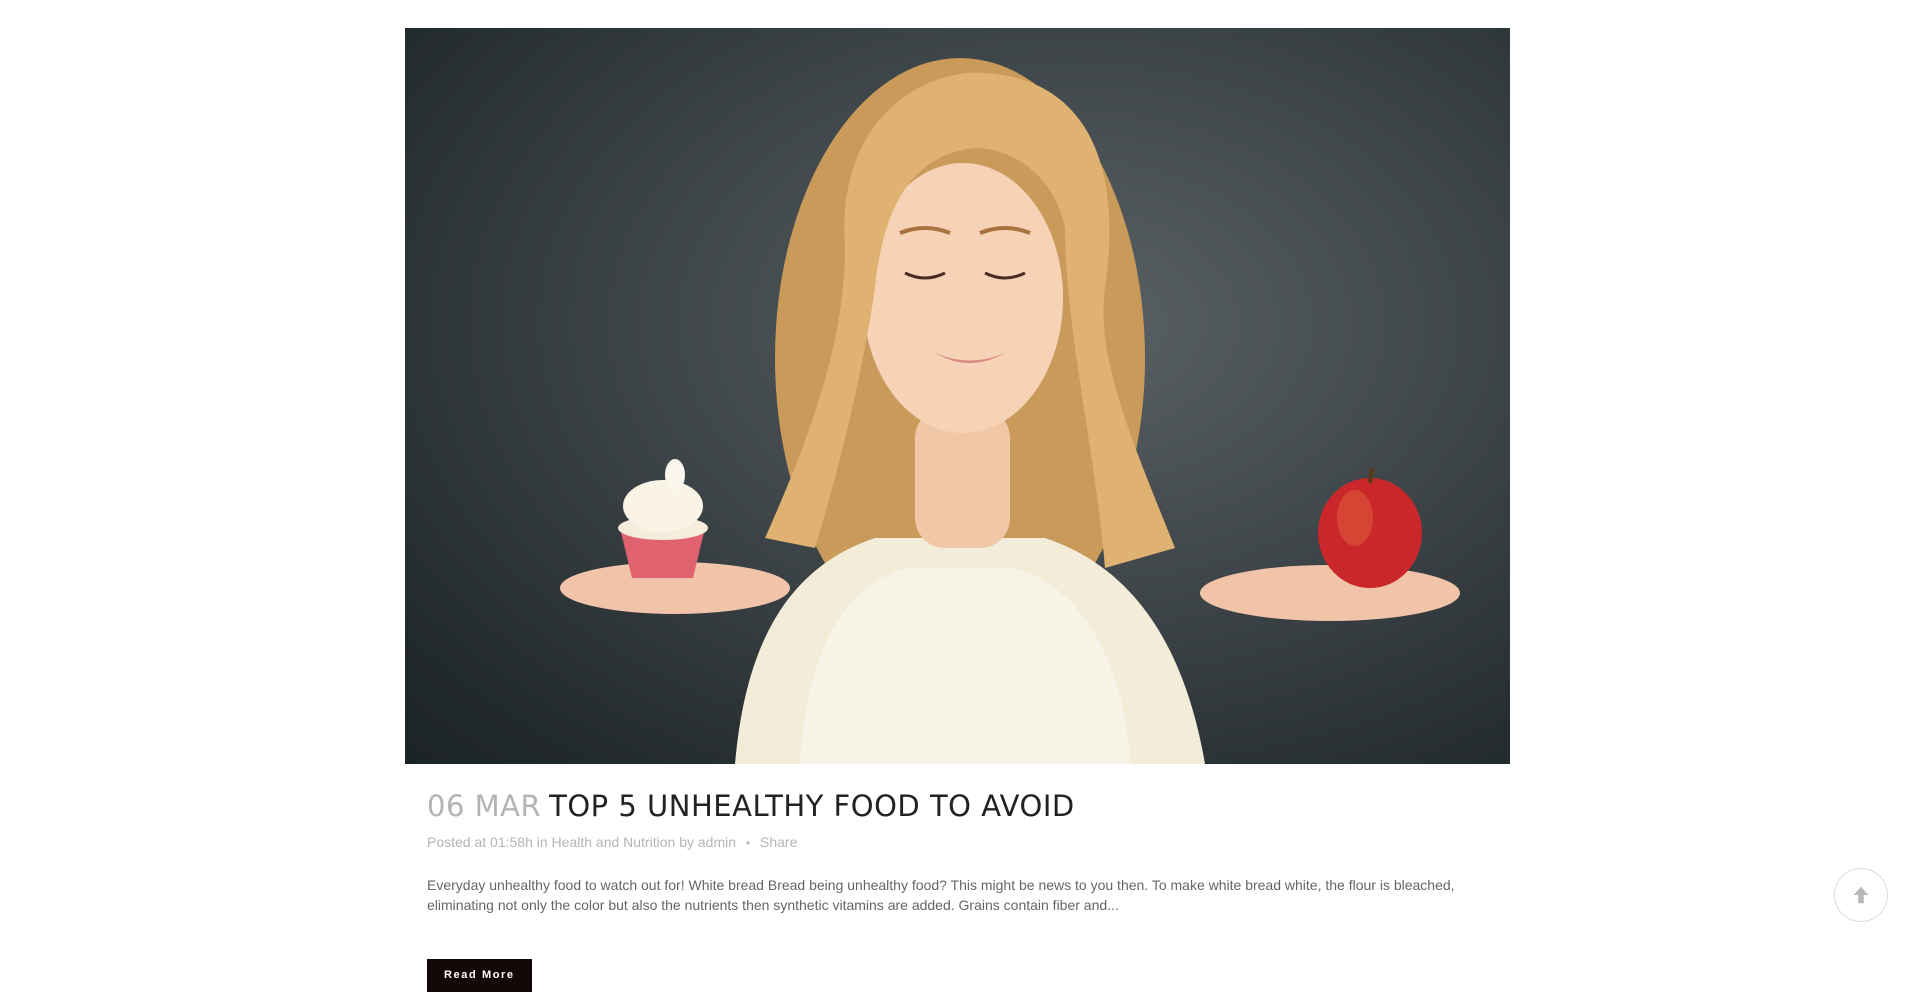 Image resolution: width=1905 pixels, height=992 pixels. Describe the element at coordinates (457, 842) in the screenshot. I see `posted-at-label: Posted at` at that location.